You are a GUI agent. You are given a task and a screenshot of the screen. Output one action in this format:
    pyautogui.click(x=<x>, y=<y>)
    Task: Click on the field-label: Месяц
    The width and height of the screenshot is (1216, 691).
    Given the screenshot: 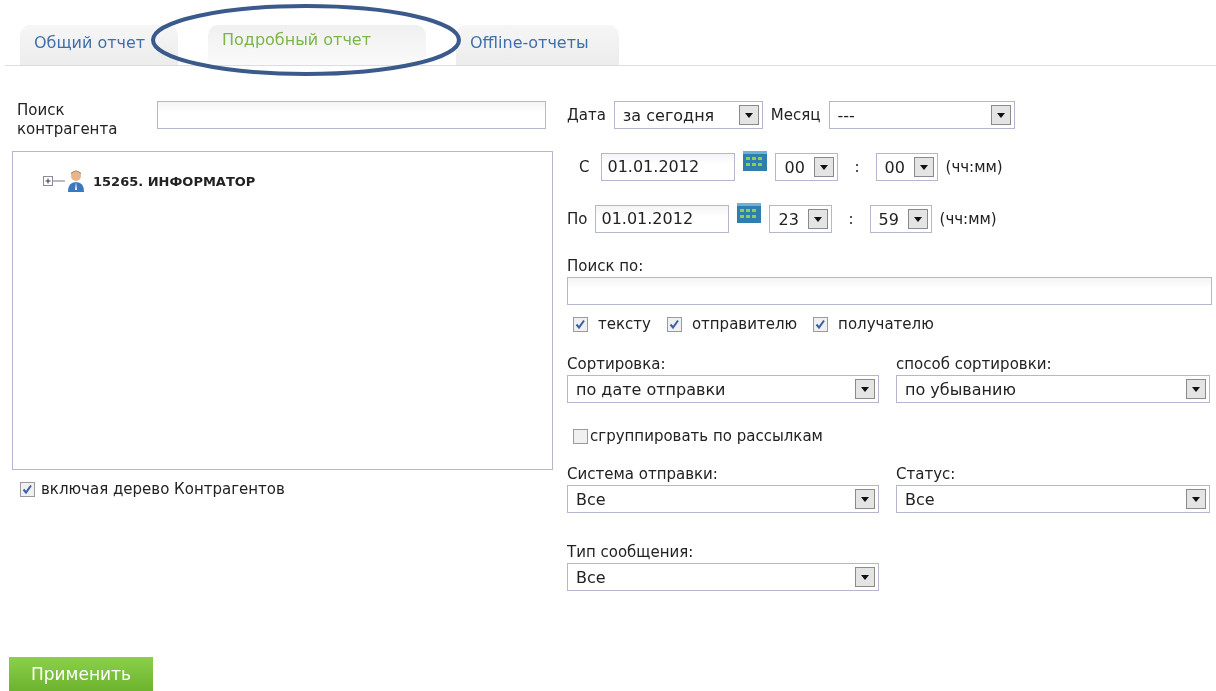 What is the action you would take?
    pyautogui.click(x=795, y=115)
    